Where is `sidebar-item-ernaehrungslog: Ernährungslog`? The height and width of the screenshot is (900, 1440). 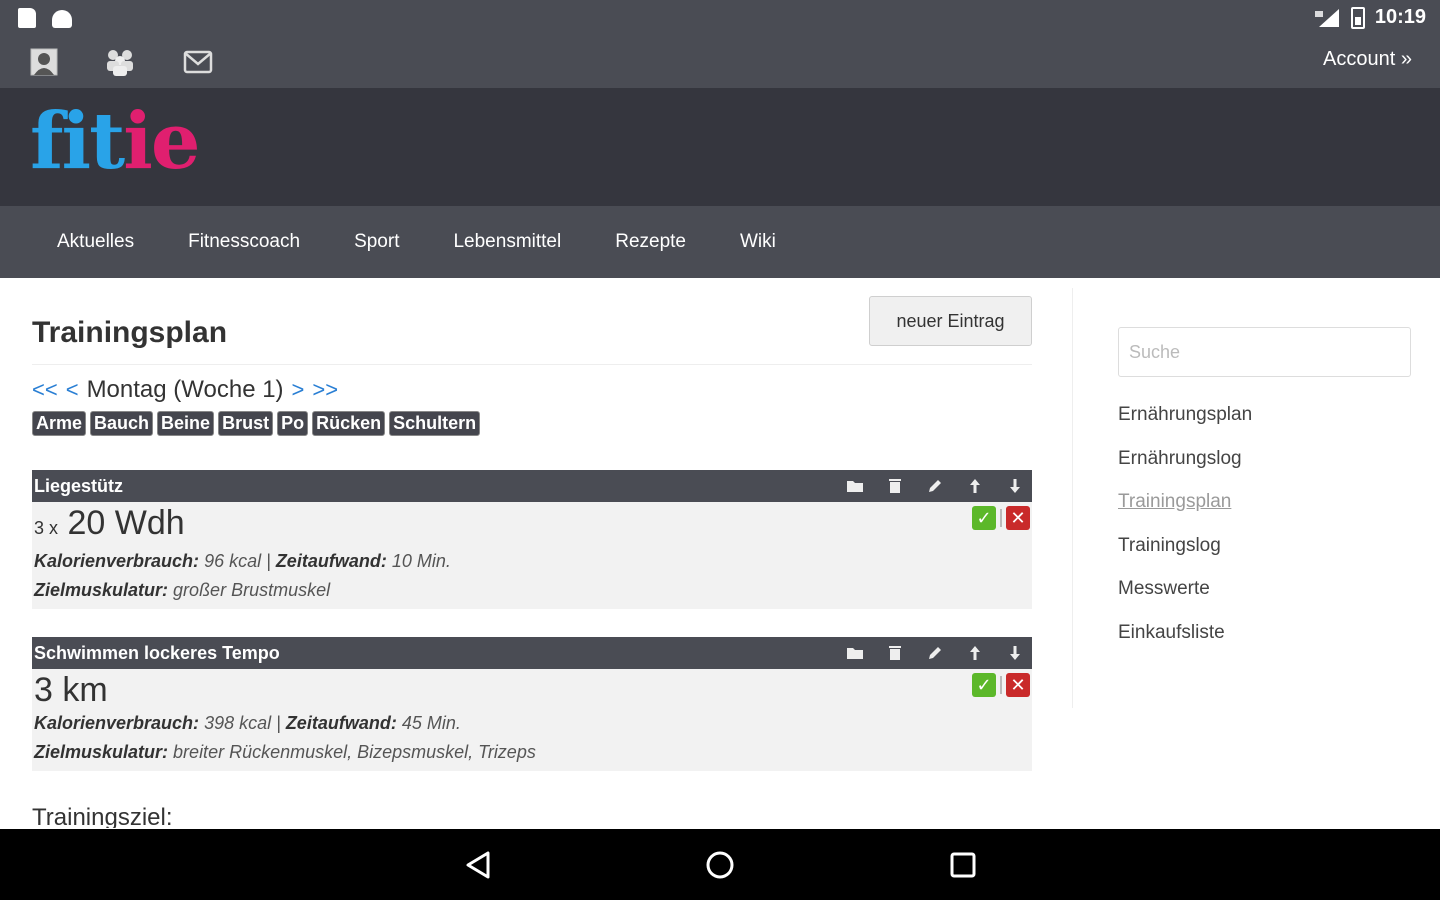
sidebar-item-ernaehrungslog: Ernährungslog is located at coordinates (1185, 466).